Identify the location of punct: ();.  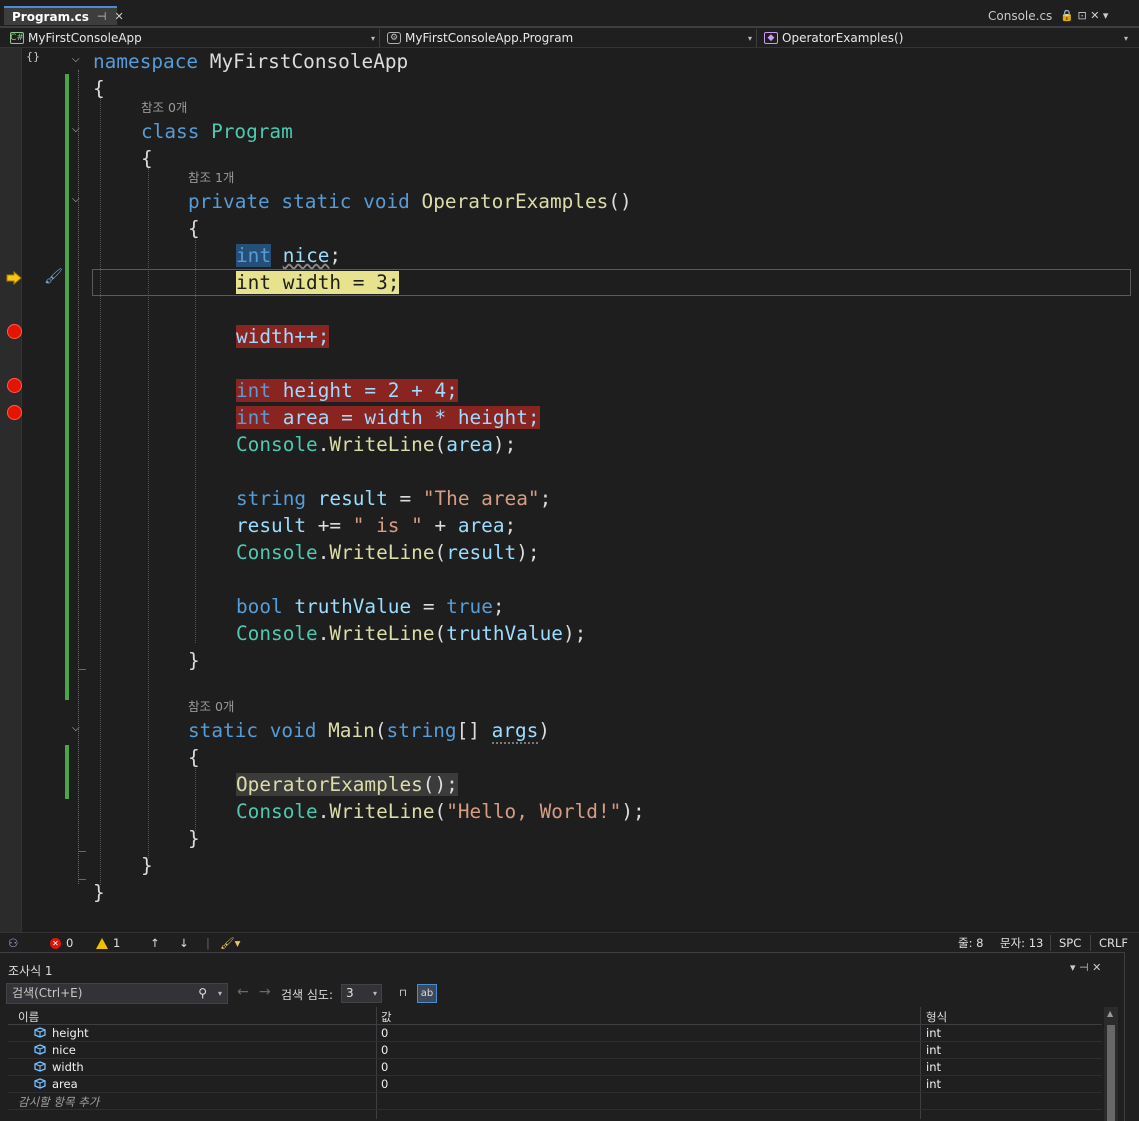
(440, 784).